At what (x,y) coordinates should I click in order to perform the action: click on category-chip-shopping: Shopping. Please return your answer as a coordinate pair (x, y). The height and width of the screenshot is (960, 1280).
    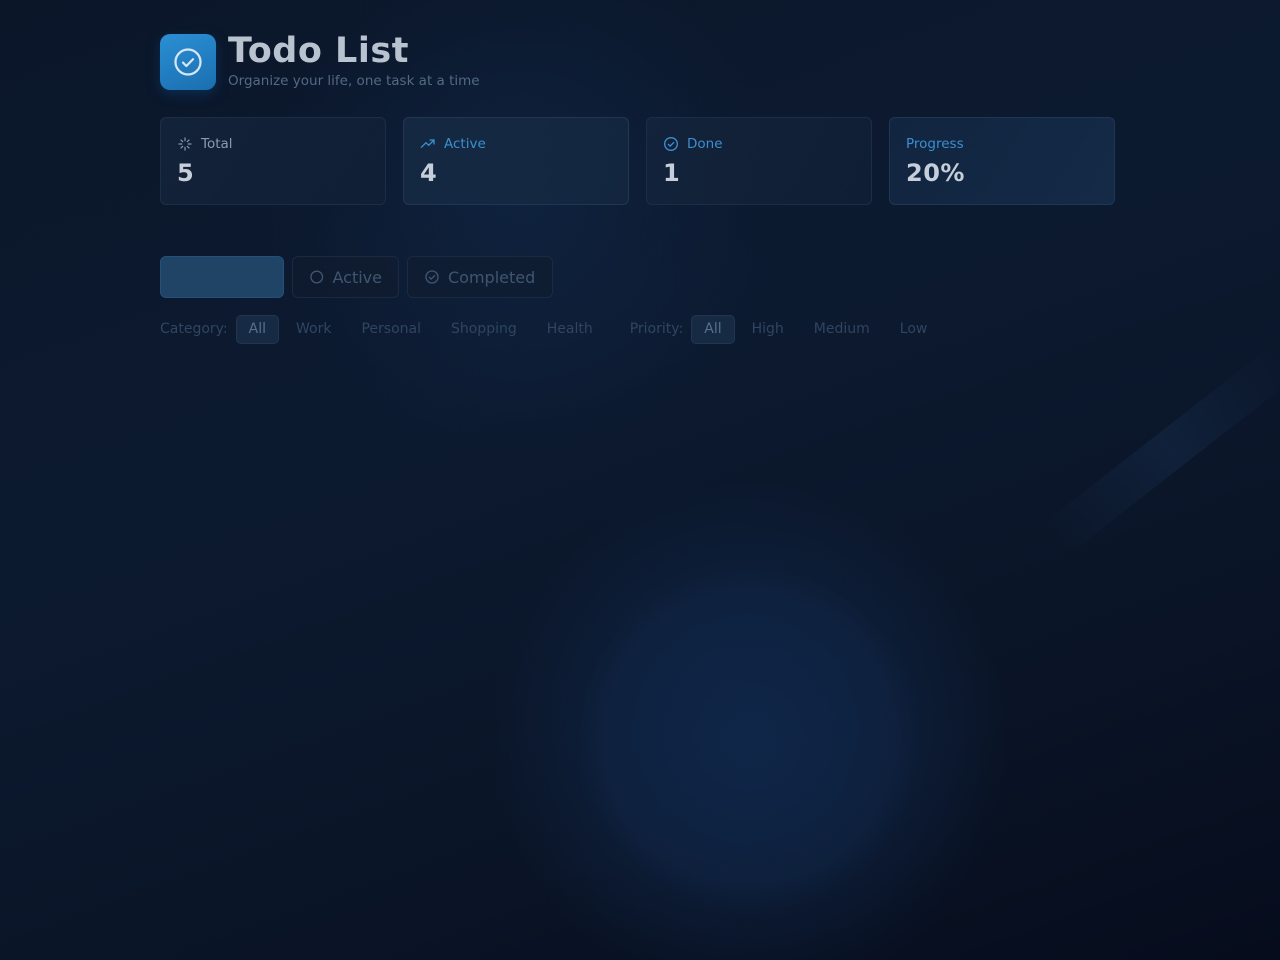
    Looking at the image, I should click on (484, 329).